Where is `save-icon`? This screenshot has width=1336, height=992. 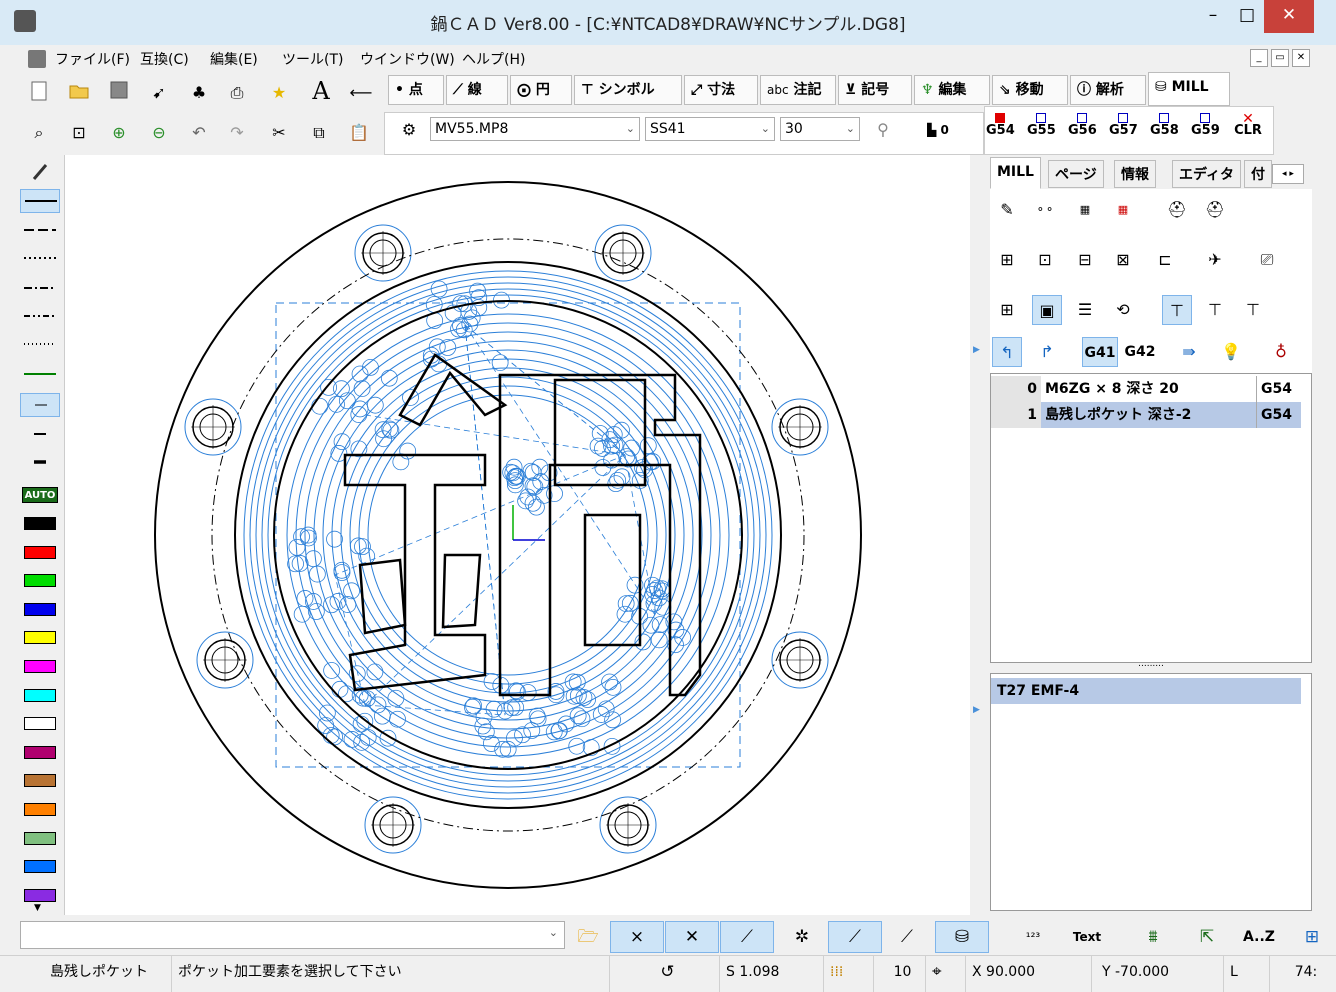 save-icon is located at coordinates (119, 93).